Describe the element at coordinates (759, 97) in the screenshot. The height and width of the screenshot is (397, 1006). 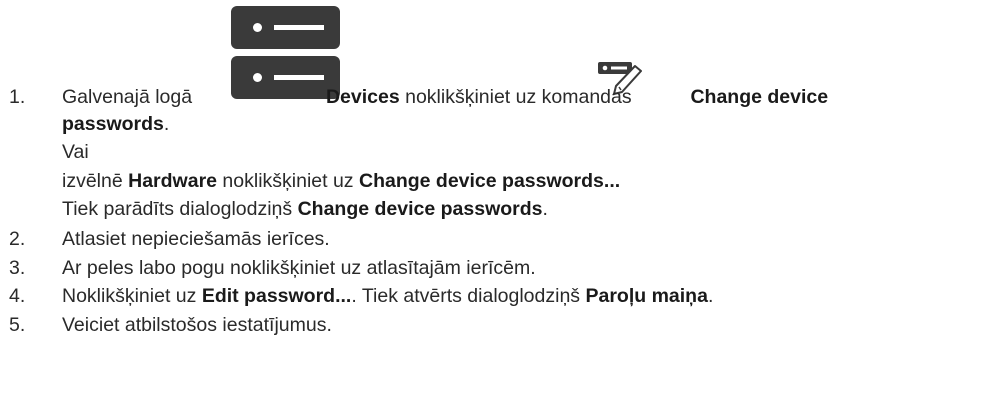
I see `change-device-label: Change device` at that location.